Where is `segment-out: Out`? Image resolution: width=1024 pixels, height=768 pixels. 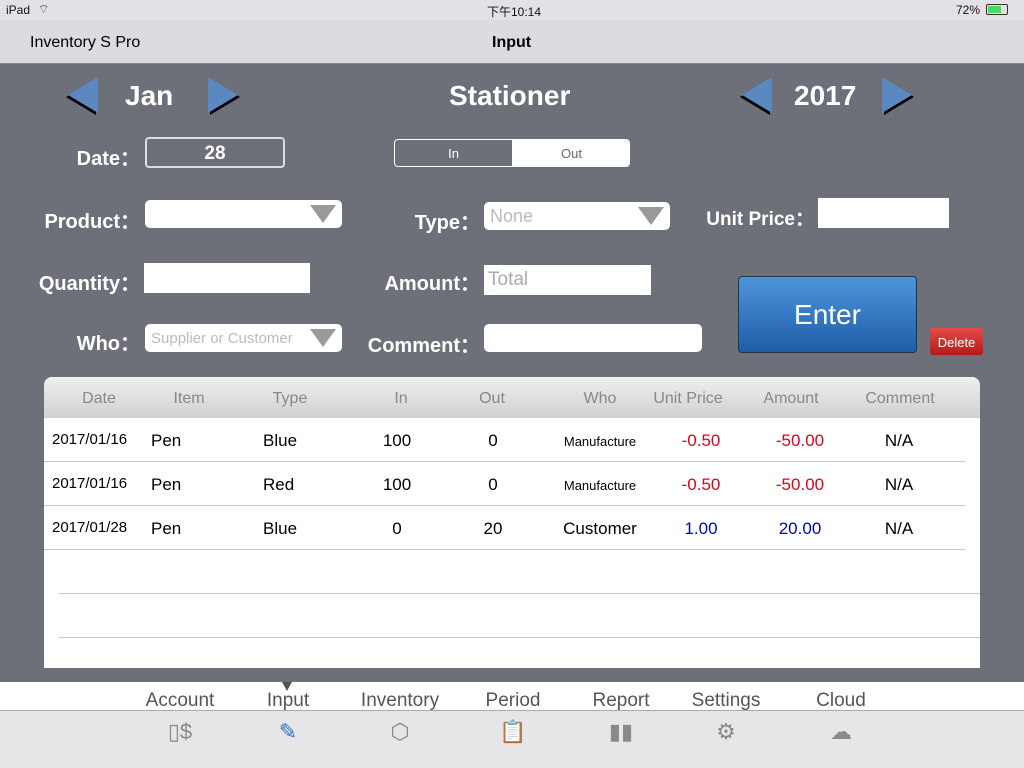 segment-out: Out is located at coordinates (570, 153).